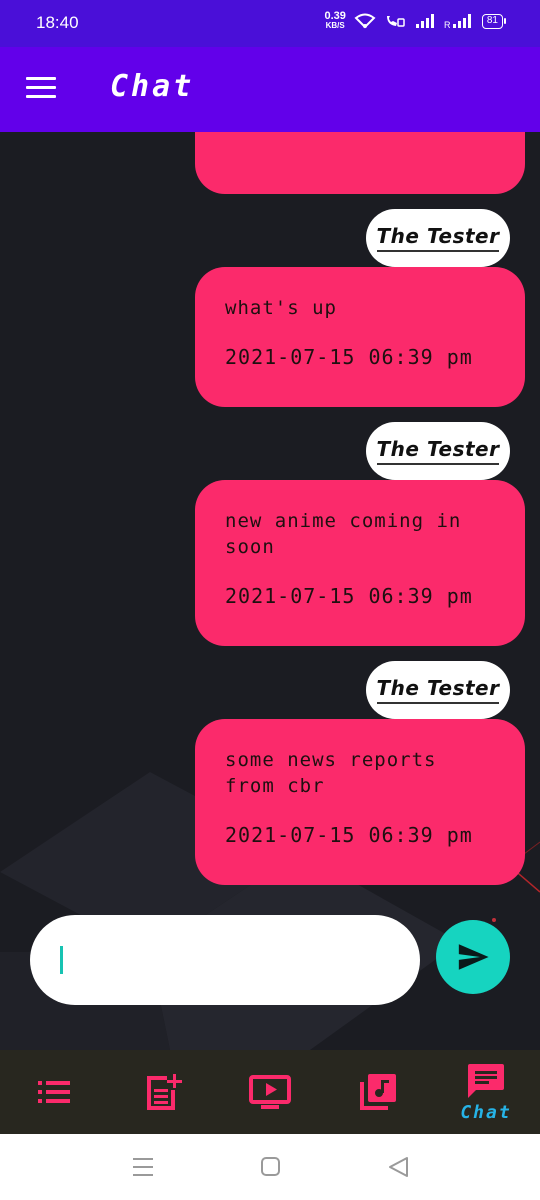 This screenshot has height=1200, width=540. Describe the element at coordinates (424, 21) in the screenshot. I see `signal-icon` at that location.